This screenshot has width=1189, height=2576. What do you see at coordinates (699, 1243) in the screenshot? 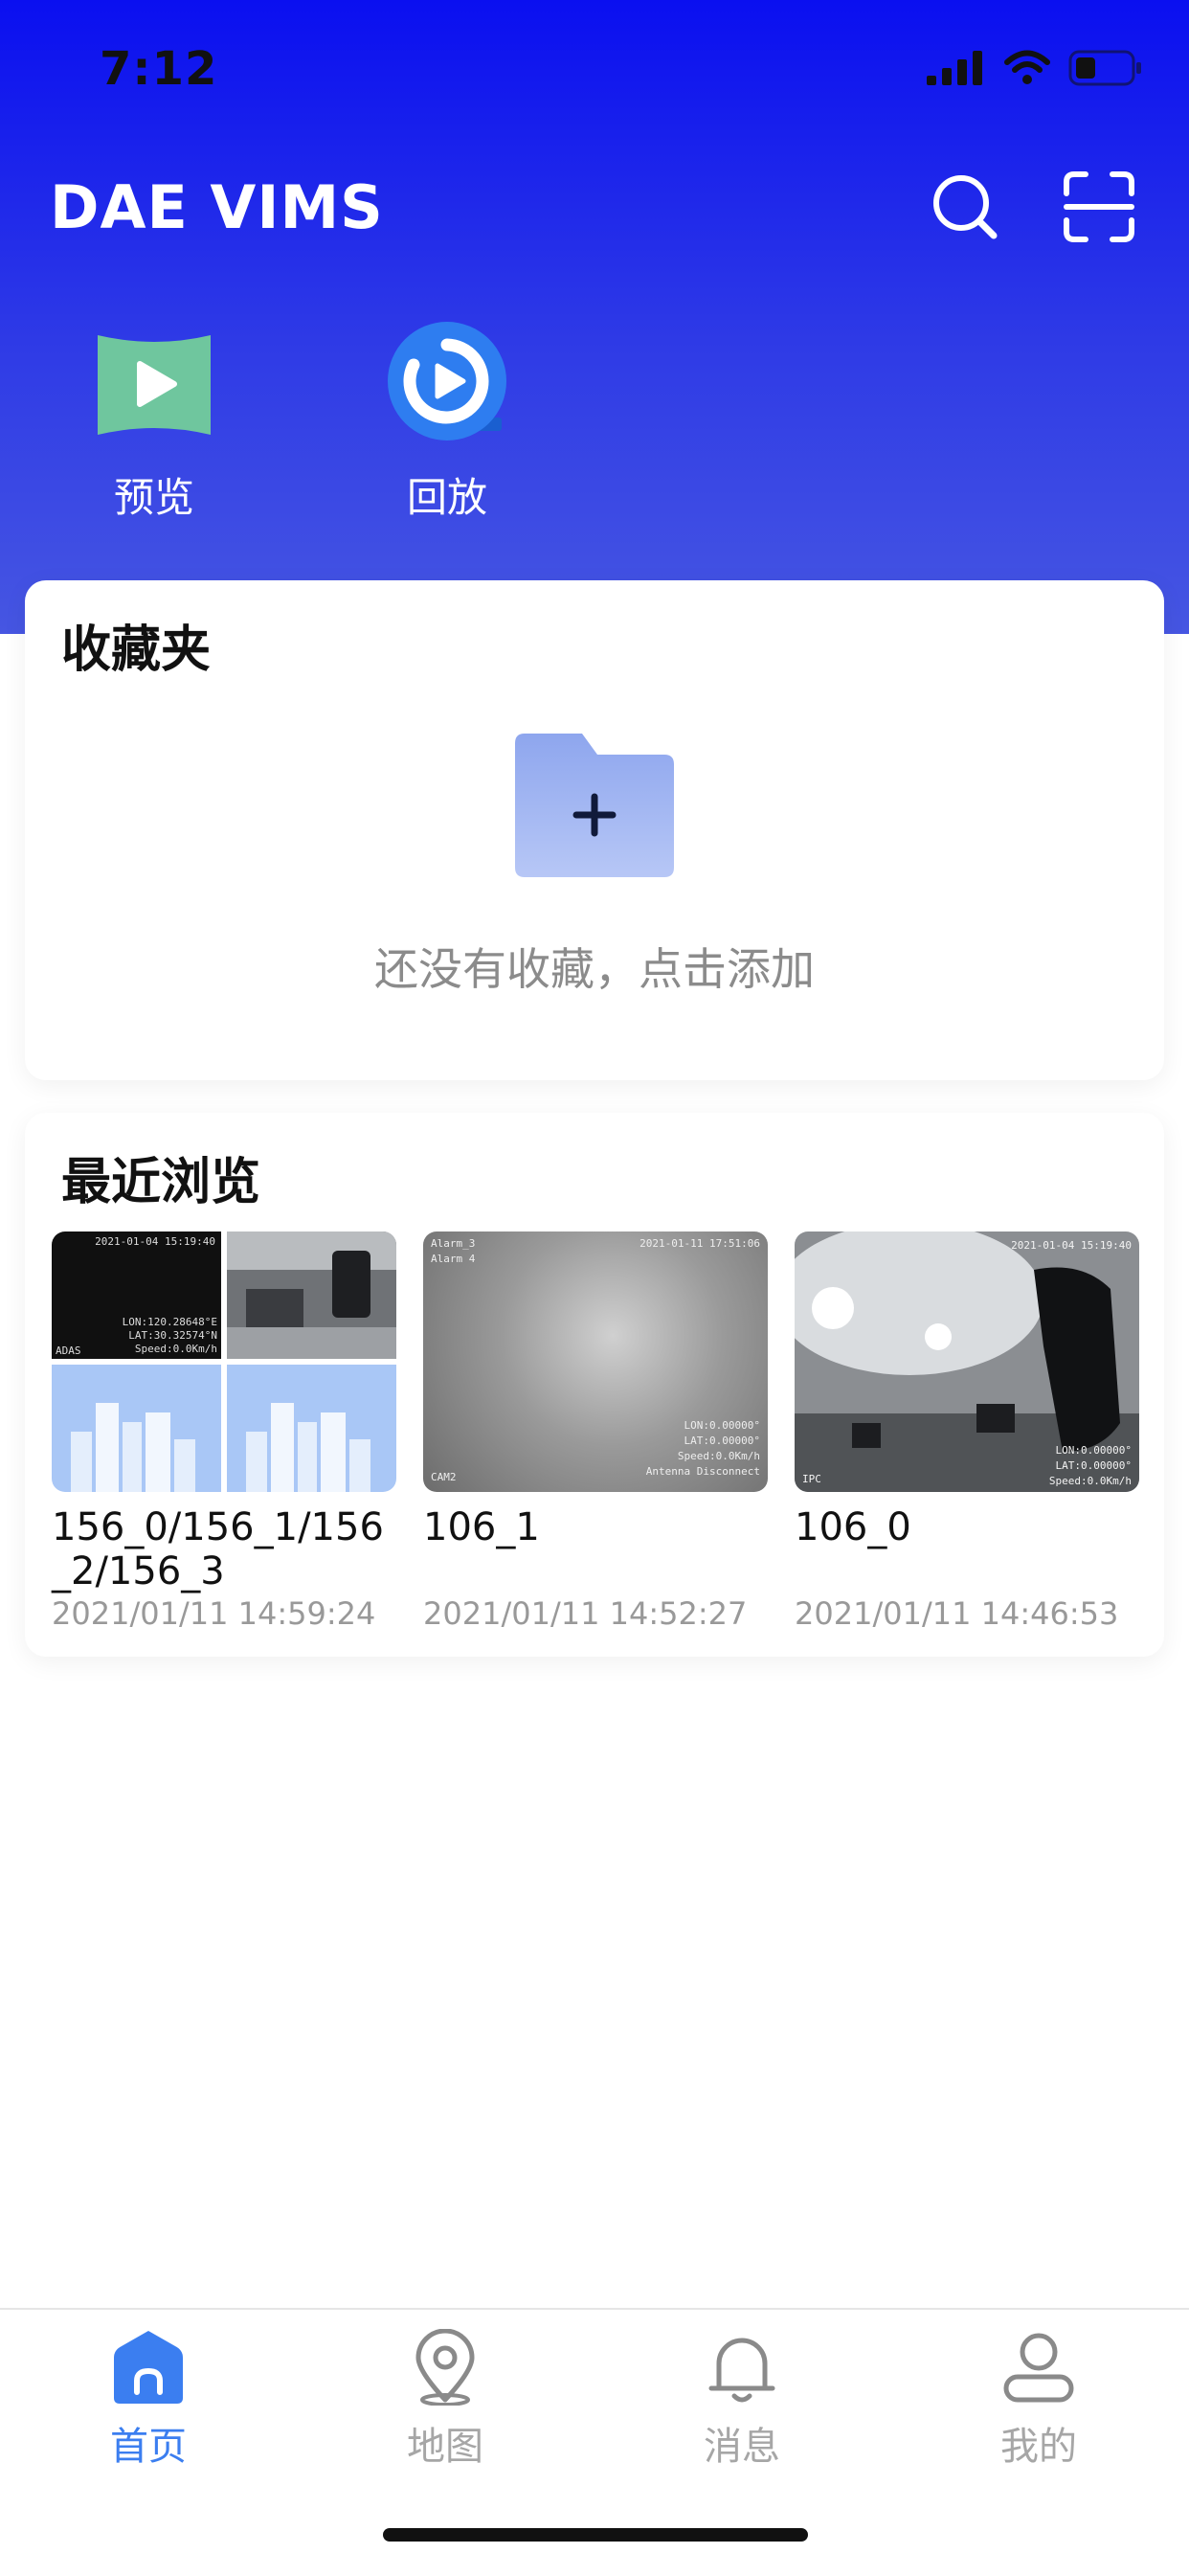
I see `overlay-time: 2021-01-11 17:51:06` at bounding box center [699, 1243].